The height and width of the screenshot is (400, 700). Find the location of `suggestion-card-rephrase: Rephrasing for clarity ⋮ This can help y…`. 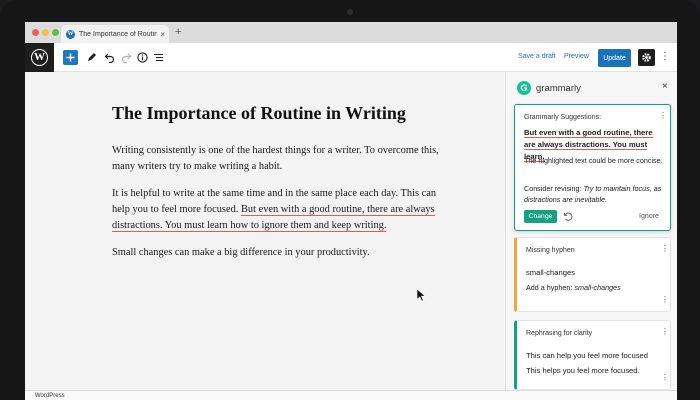

suggestion-card-rephrase: Rephrasing for clarity ⋮ This can help y… is located at coordinates (592, 355).